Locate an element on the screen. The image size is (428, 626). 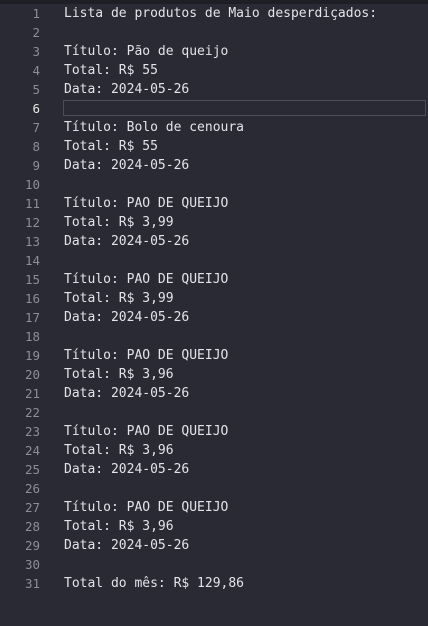
editor-line: 10 is located at coordinates (214, 184).